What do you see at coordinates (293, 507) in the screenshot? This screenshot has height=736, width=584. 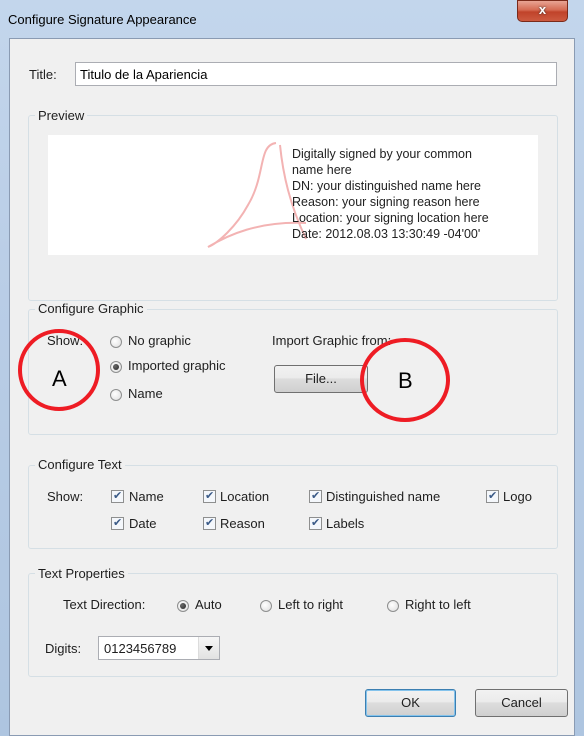 I see `configure-text-group` at bounding box center [293, 507].